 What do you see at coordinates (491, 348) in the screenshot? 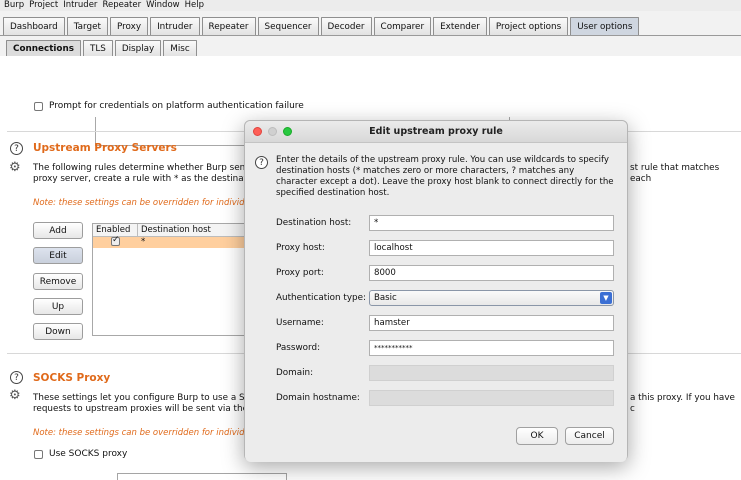
I see `password-input: ***********` at bounding box center [491, 348].